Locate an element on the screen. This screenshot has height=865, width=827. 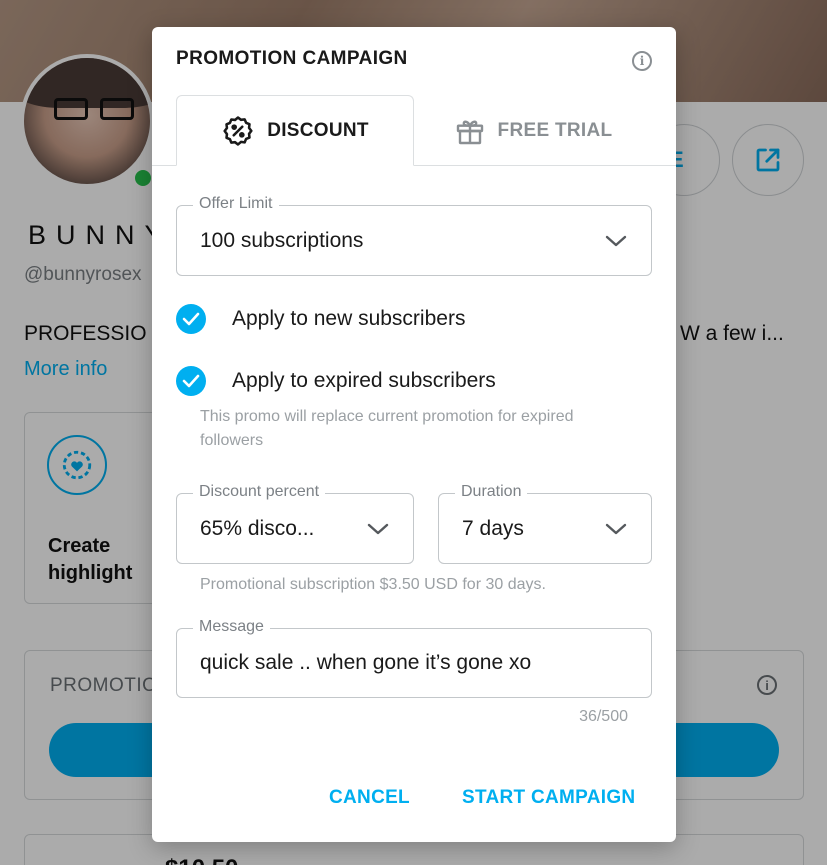
gift-icon is located at coordinates (469, 132).